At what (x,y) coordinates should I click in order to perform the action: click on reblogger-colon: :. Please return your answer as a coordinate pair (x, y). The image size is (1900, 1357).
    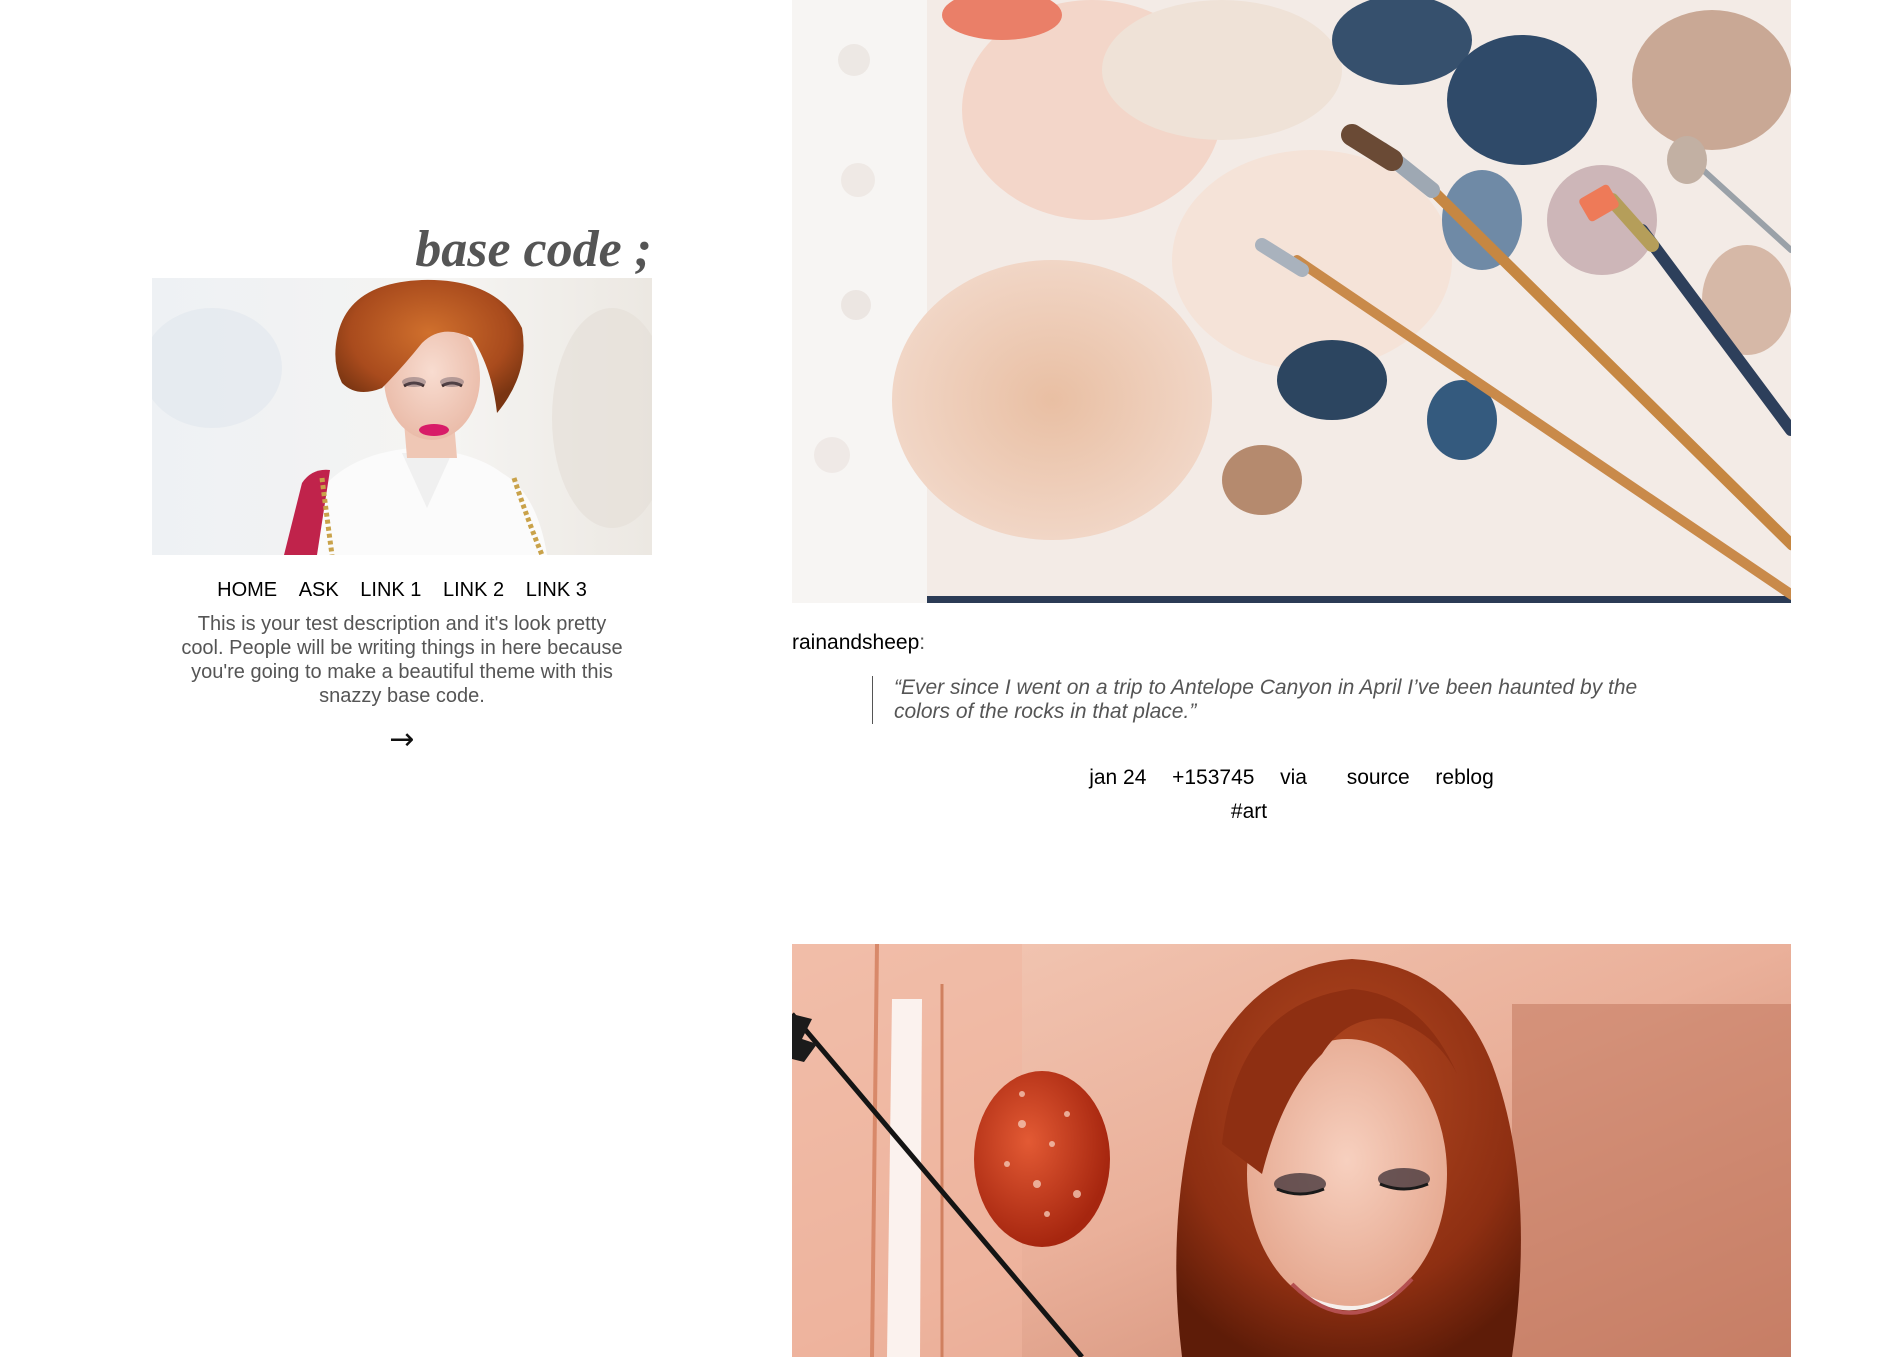
    Looking at the image, I should click on (922, 642).